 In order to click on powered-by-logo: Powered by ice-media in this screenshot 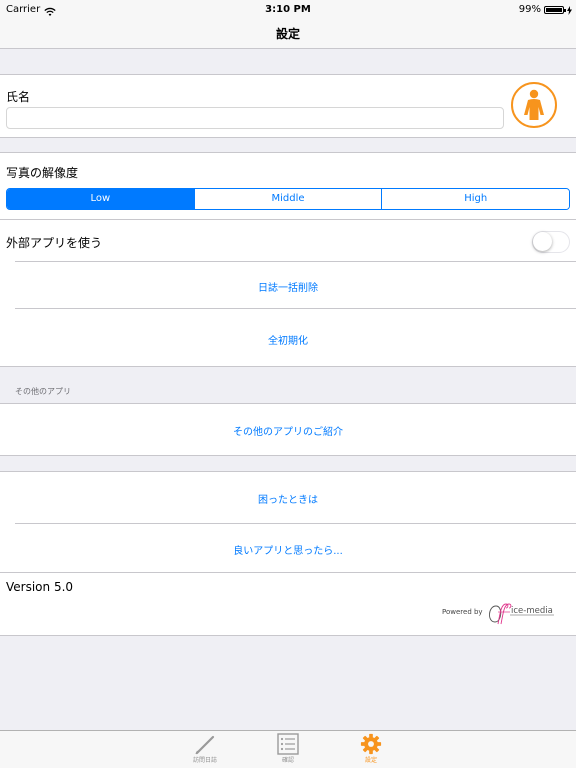, I will do `click(502, 614)`.